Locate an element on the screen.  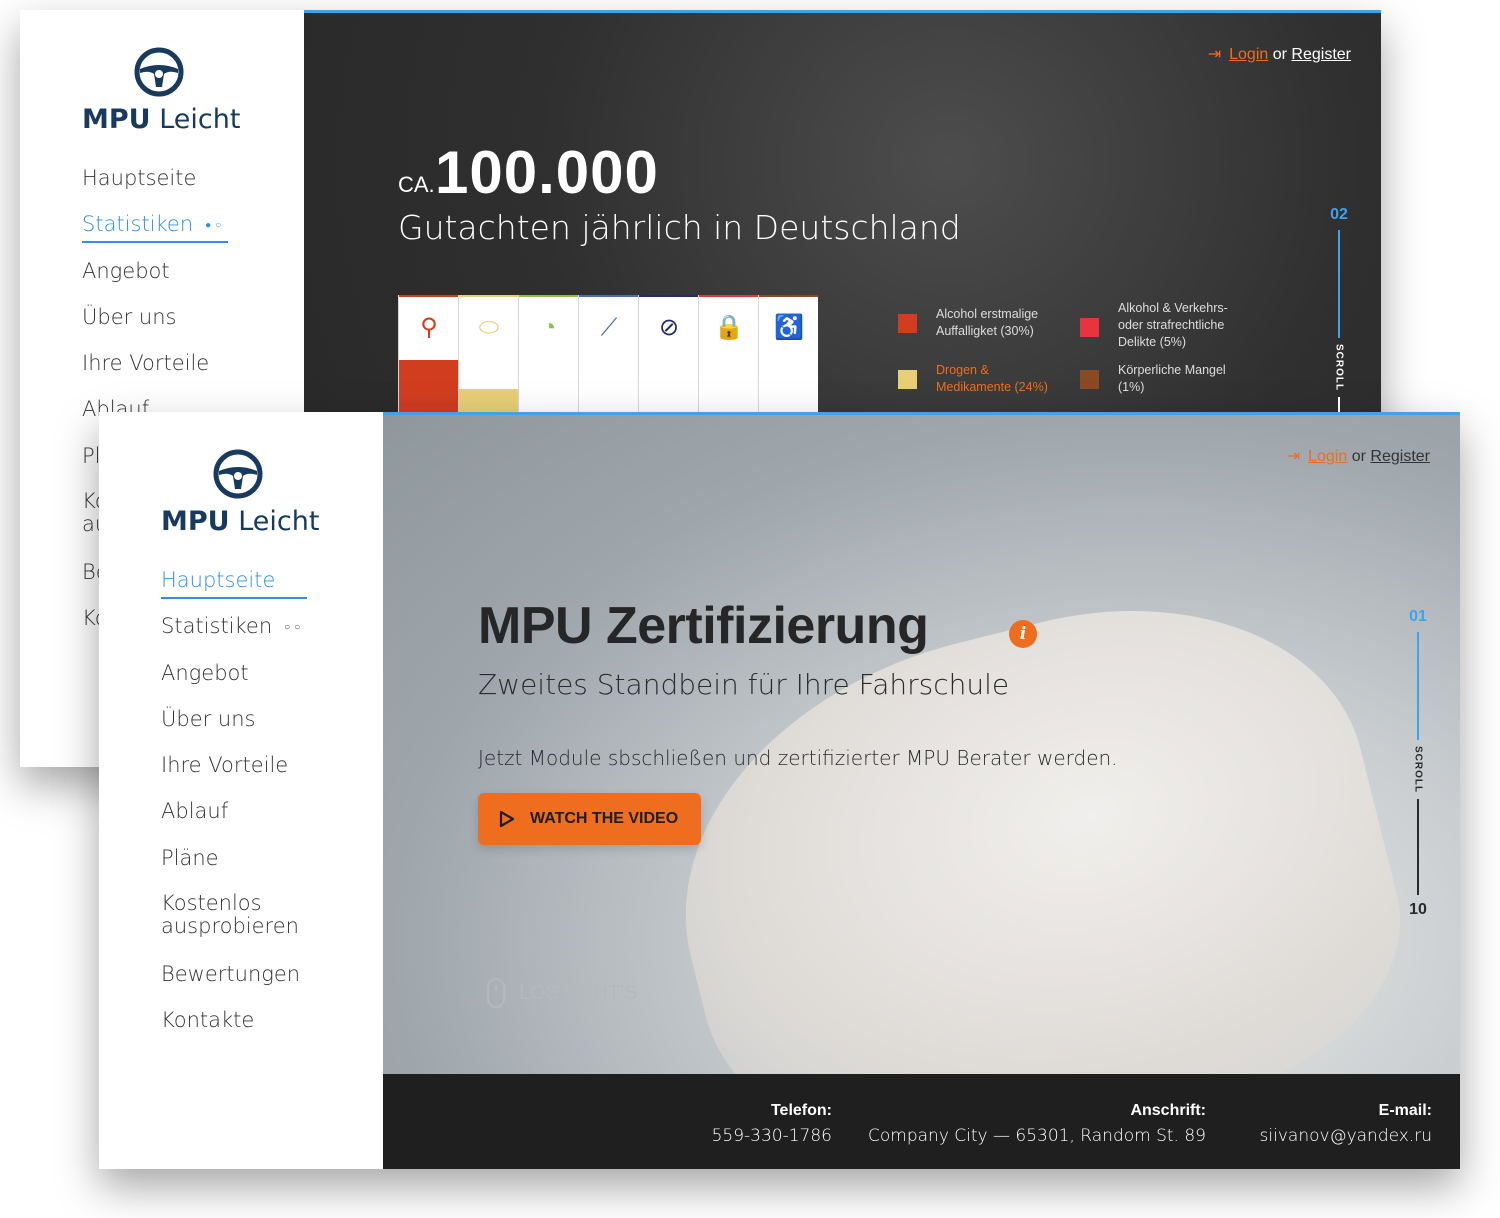
nav-item-ablauf: Ablauf is located at coordinates (241, 822).